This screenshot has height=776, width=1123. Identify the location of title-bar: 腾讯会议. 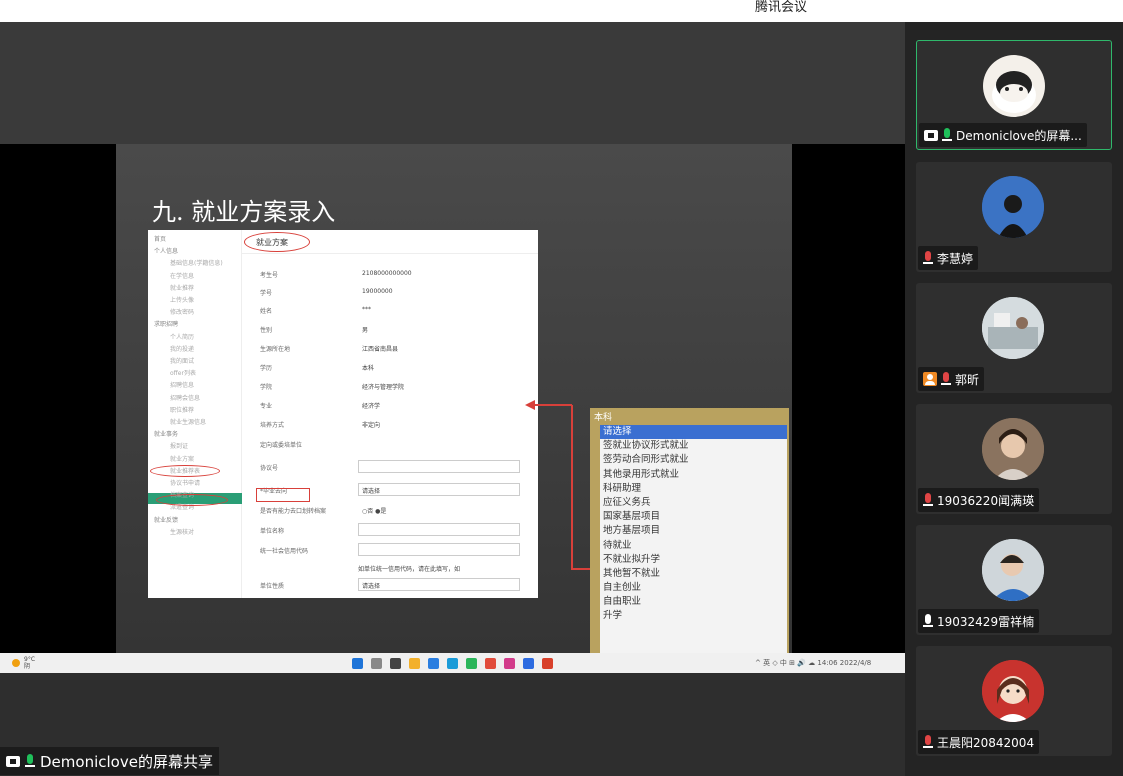
(561, 11).